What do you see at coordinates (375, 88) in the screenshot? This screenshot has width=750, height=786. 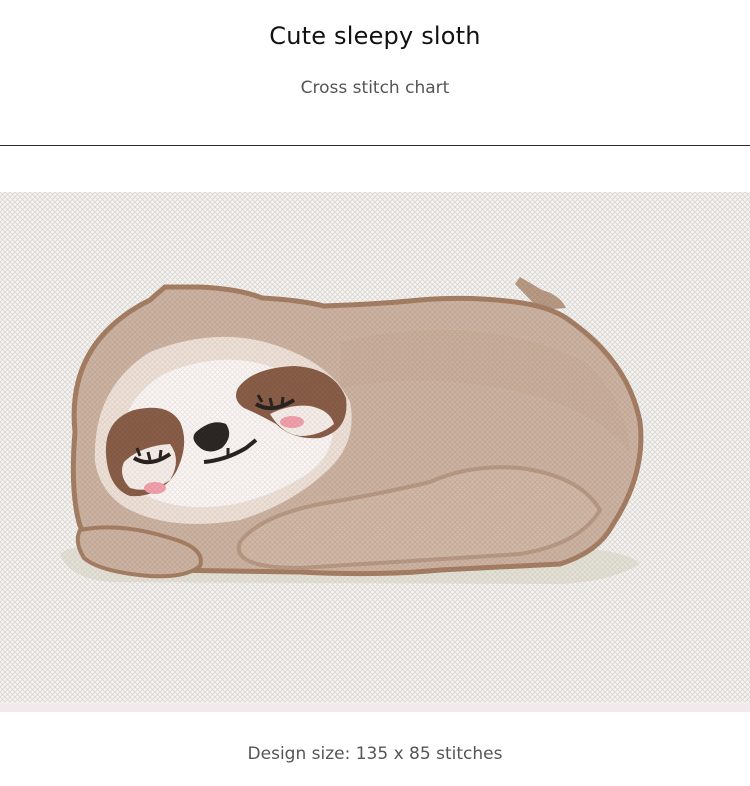 I see `page-subtitle: Cross stitch chart` at bounding box center [375, 88].